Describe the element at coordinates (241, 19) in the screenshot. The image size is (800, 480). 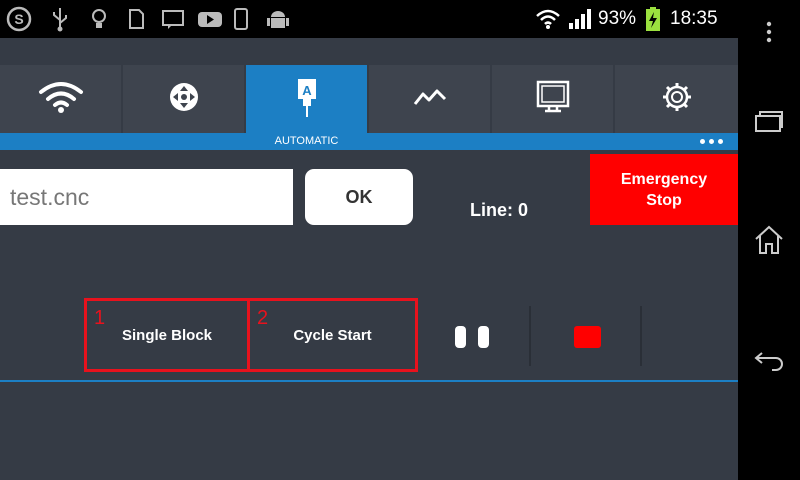
I see `phone-icon` at that location.